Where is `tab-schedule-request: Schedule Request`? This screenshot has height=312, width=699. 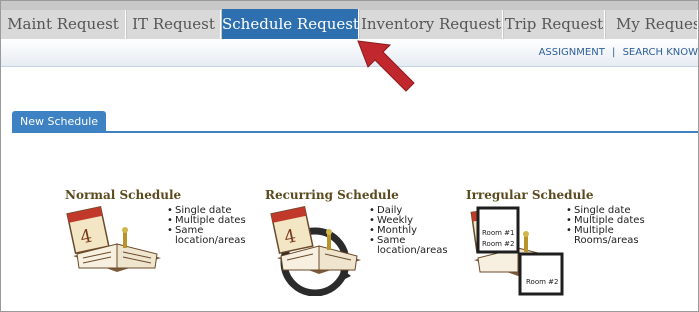
tab-schedule-request: Schedule Request is located at coordinates (290, 24).